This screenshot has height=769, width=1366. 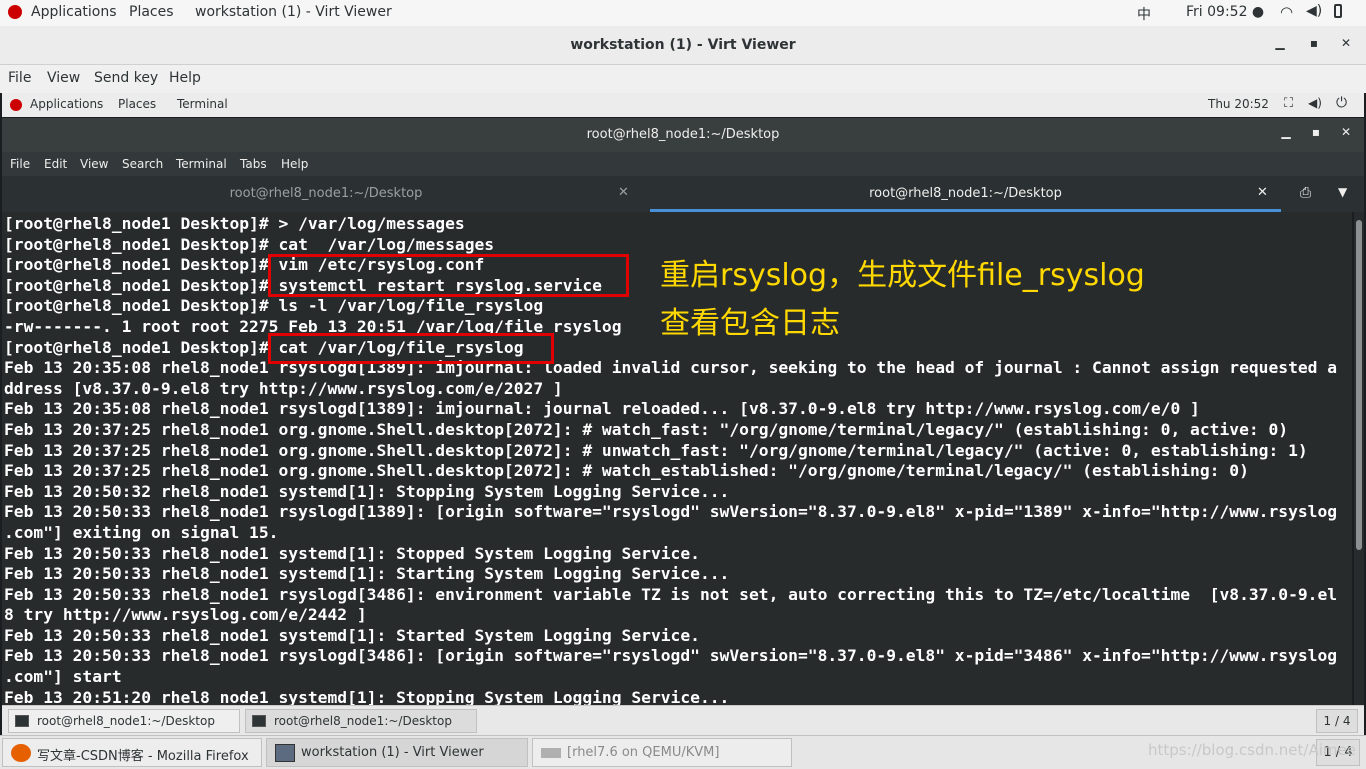 I want to click on viewer-title: workstation (1) - Virt Viewer, so click(x=683, y=45).